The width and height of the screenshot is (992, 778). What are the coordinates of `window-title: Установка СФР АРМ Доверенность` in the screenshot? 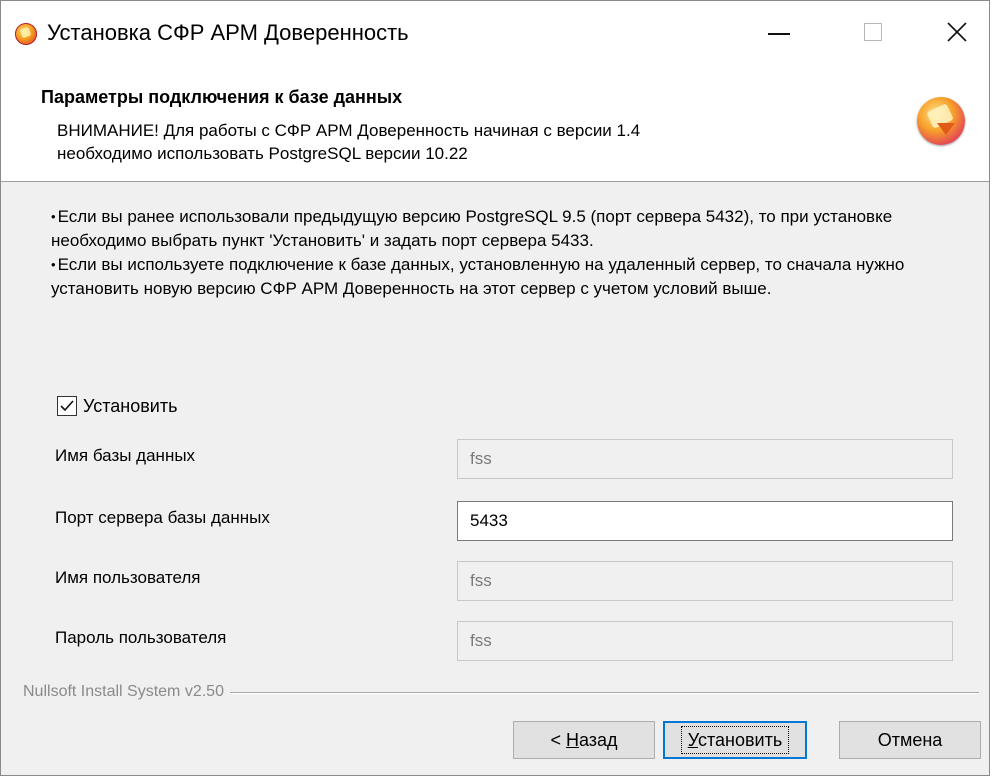 It's located at (228, 32).